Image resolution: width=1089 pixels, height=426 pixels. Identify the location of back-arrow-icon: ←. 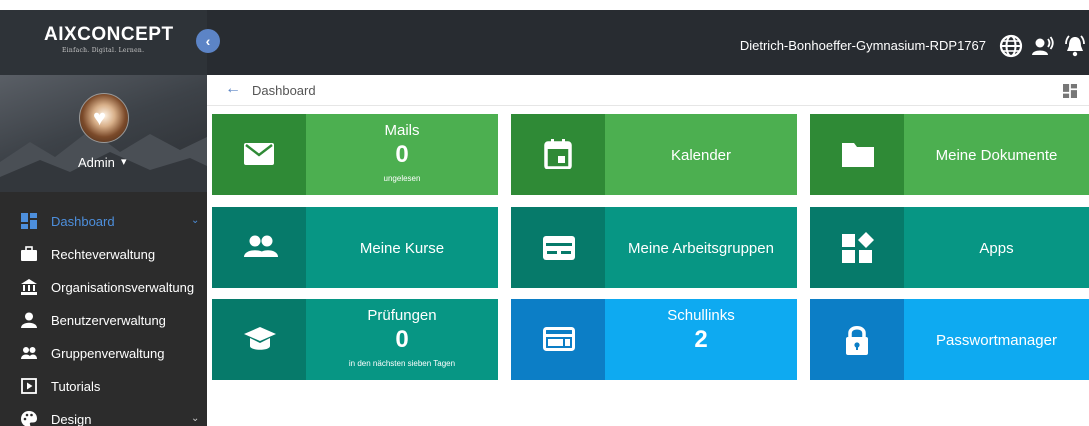
(233, 89).